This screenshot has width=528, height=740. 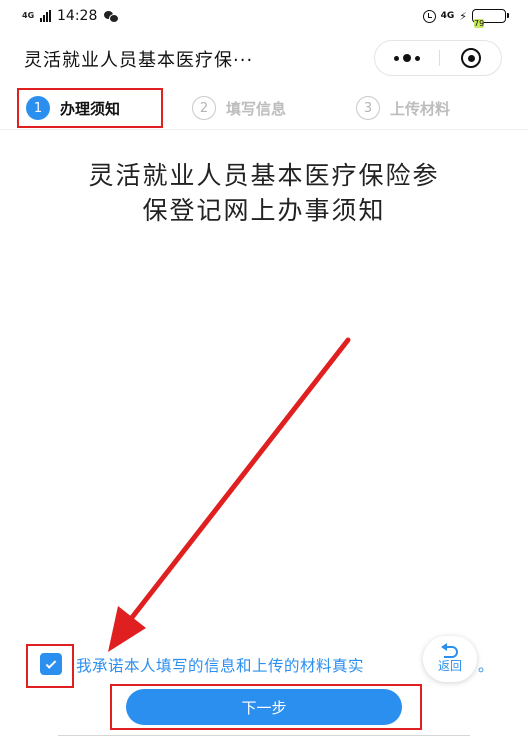 I want to click on step-label: 填写信息, so click(x=256, y=108).